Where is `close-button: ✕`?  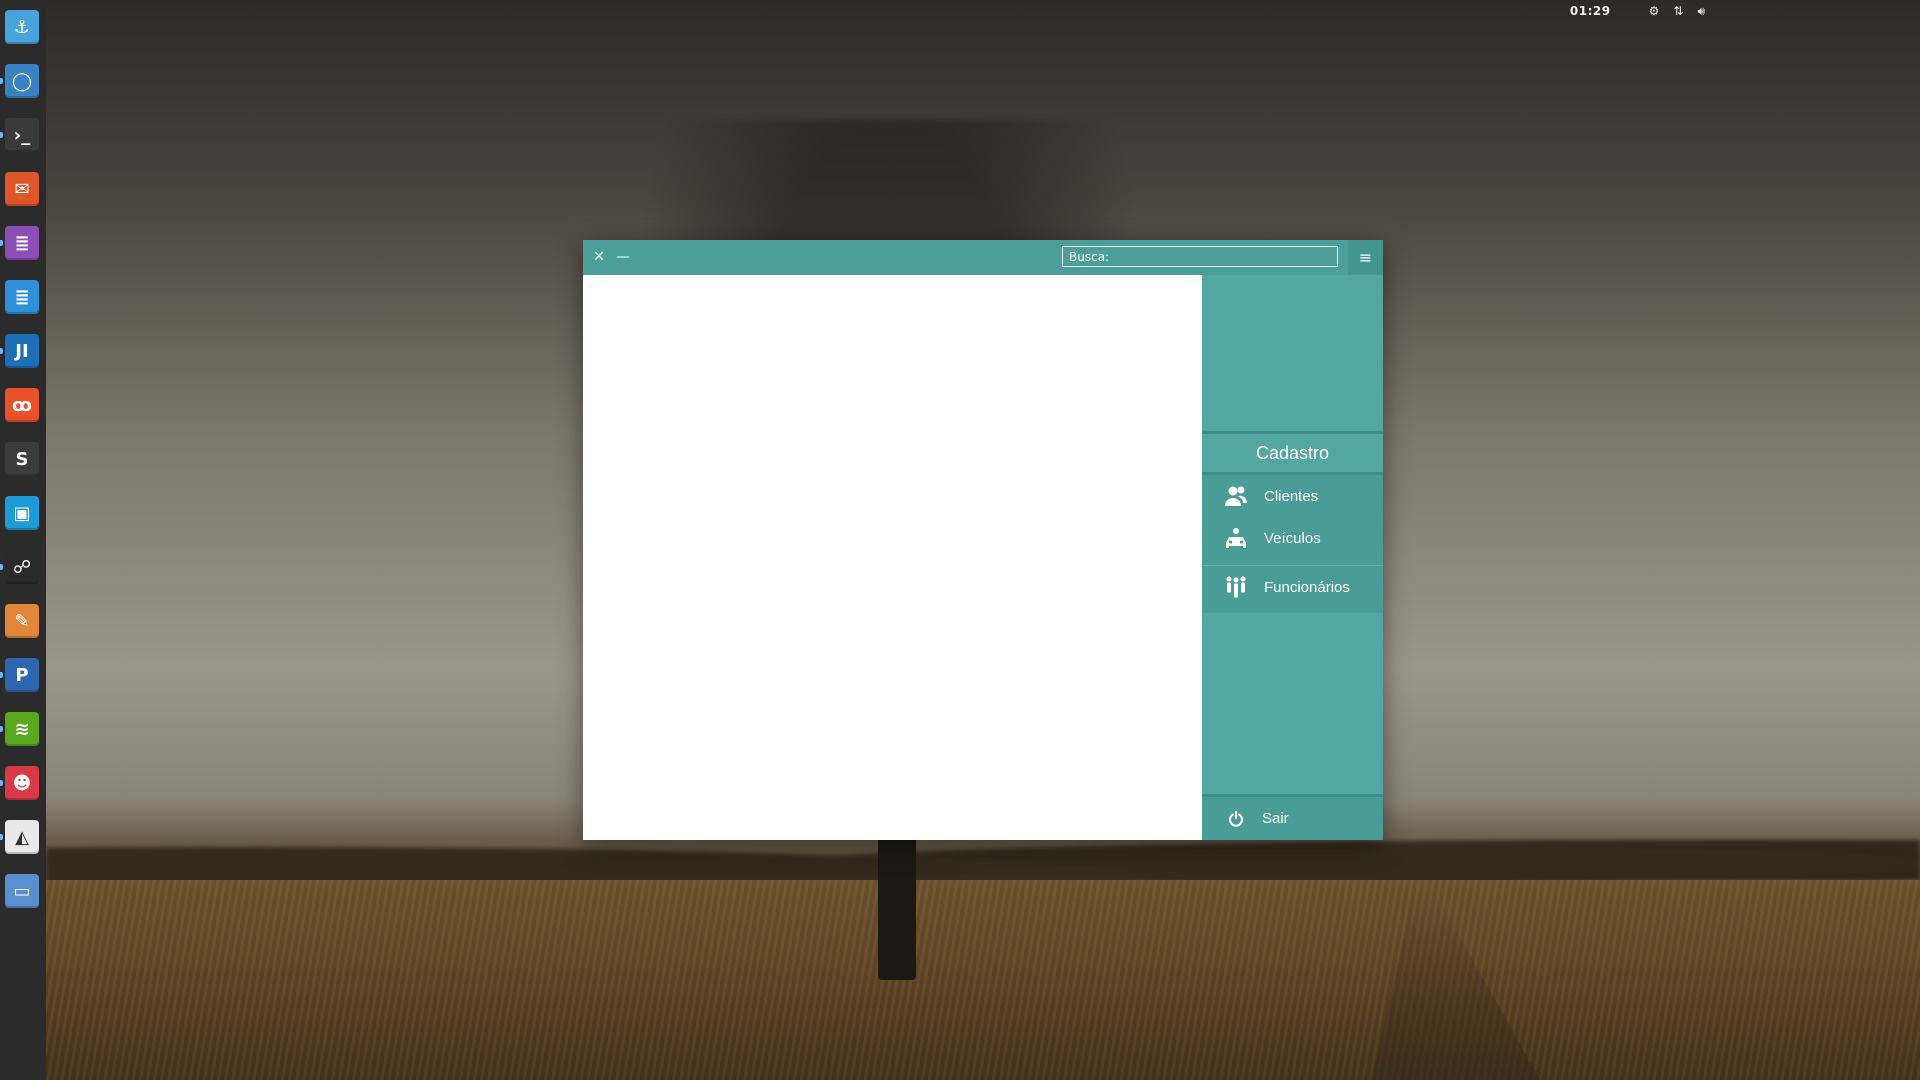
close-button: ✕ is located at coordinates (599, 257).